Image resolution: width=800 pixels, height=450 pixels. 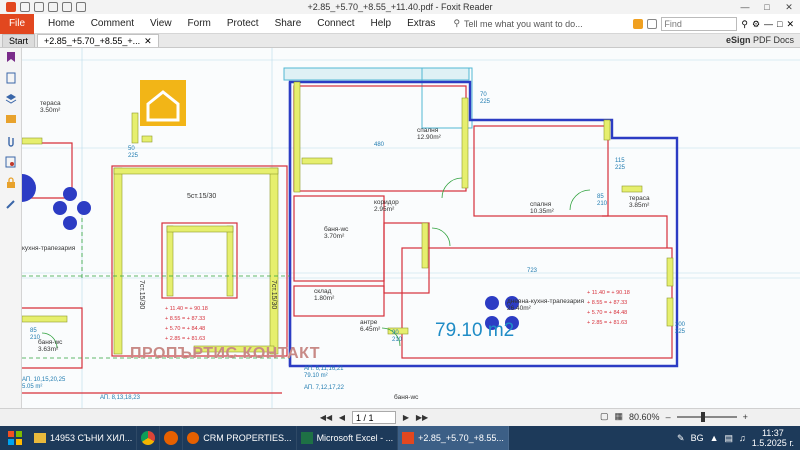 I want to click on page-navigation: ◀◀ ◀ 1 / 1 ▶ ▶▶, so click(x=374, y=417).